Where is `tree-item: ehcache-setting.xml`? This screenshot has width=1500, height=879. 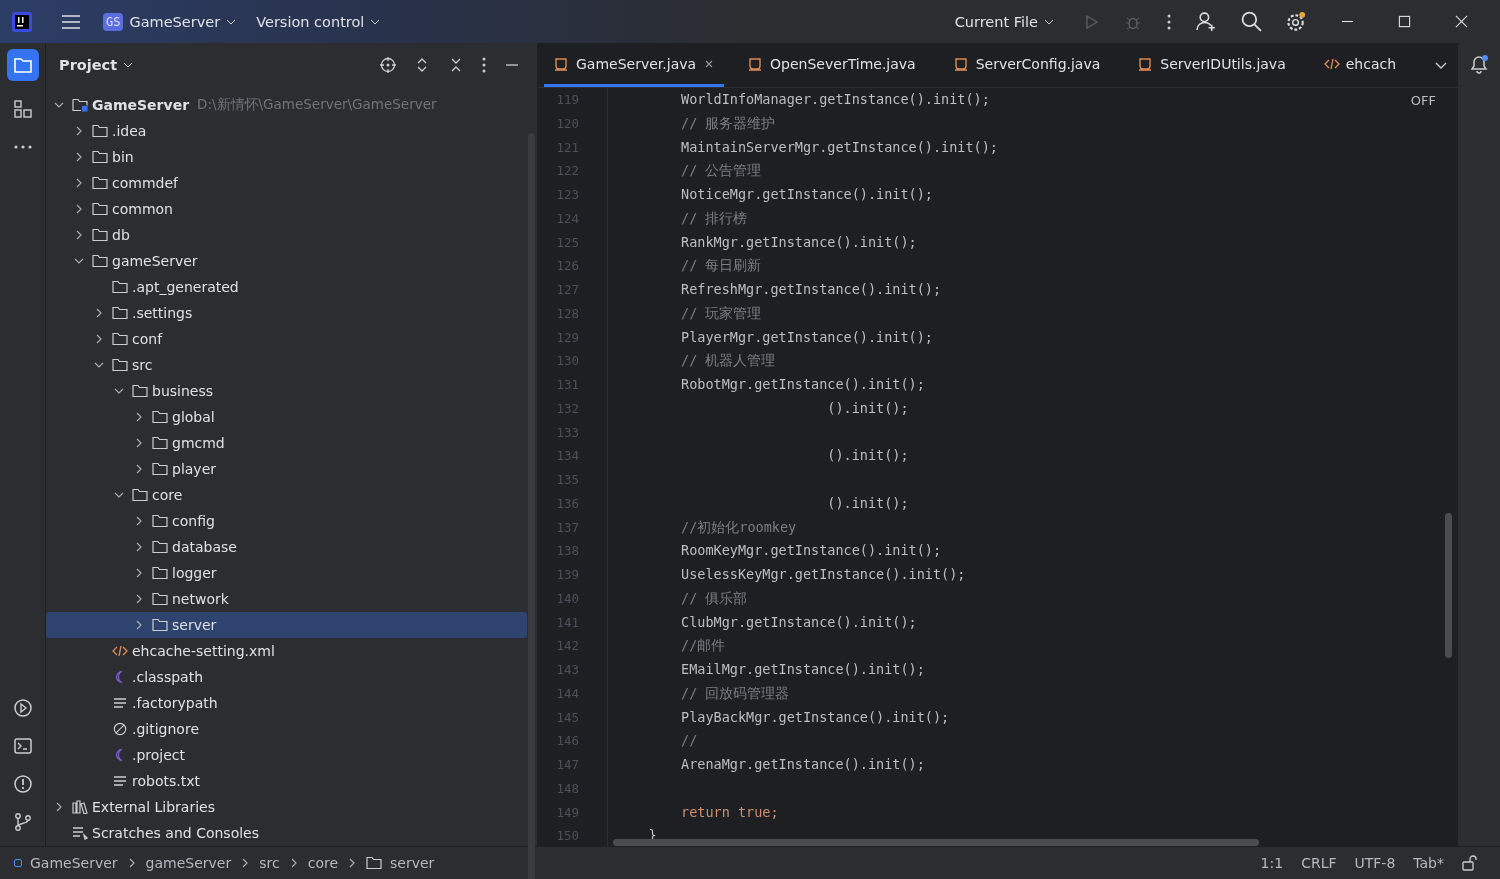
tree-item: ehcache-setting.xml is located at coordinates (286, 651).